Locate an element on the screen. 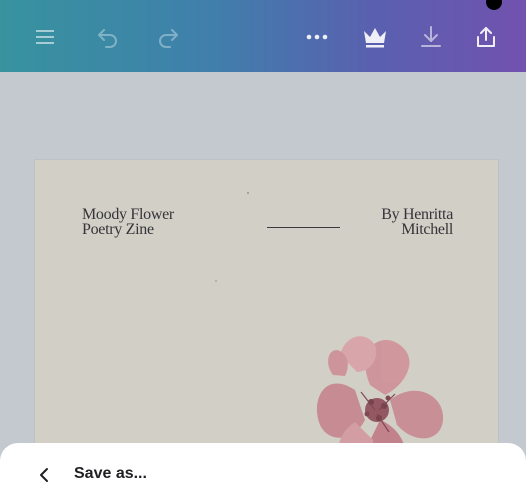  zine-author-line: Mitchell is located at coordinates (427, 229).